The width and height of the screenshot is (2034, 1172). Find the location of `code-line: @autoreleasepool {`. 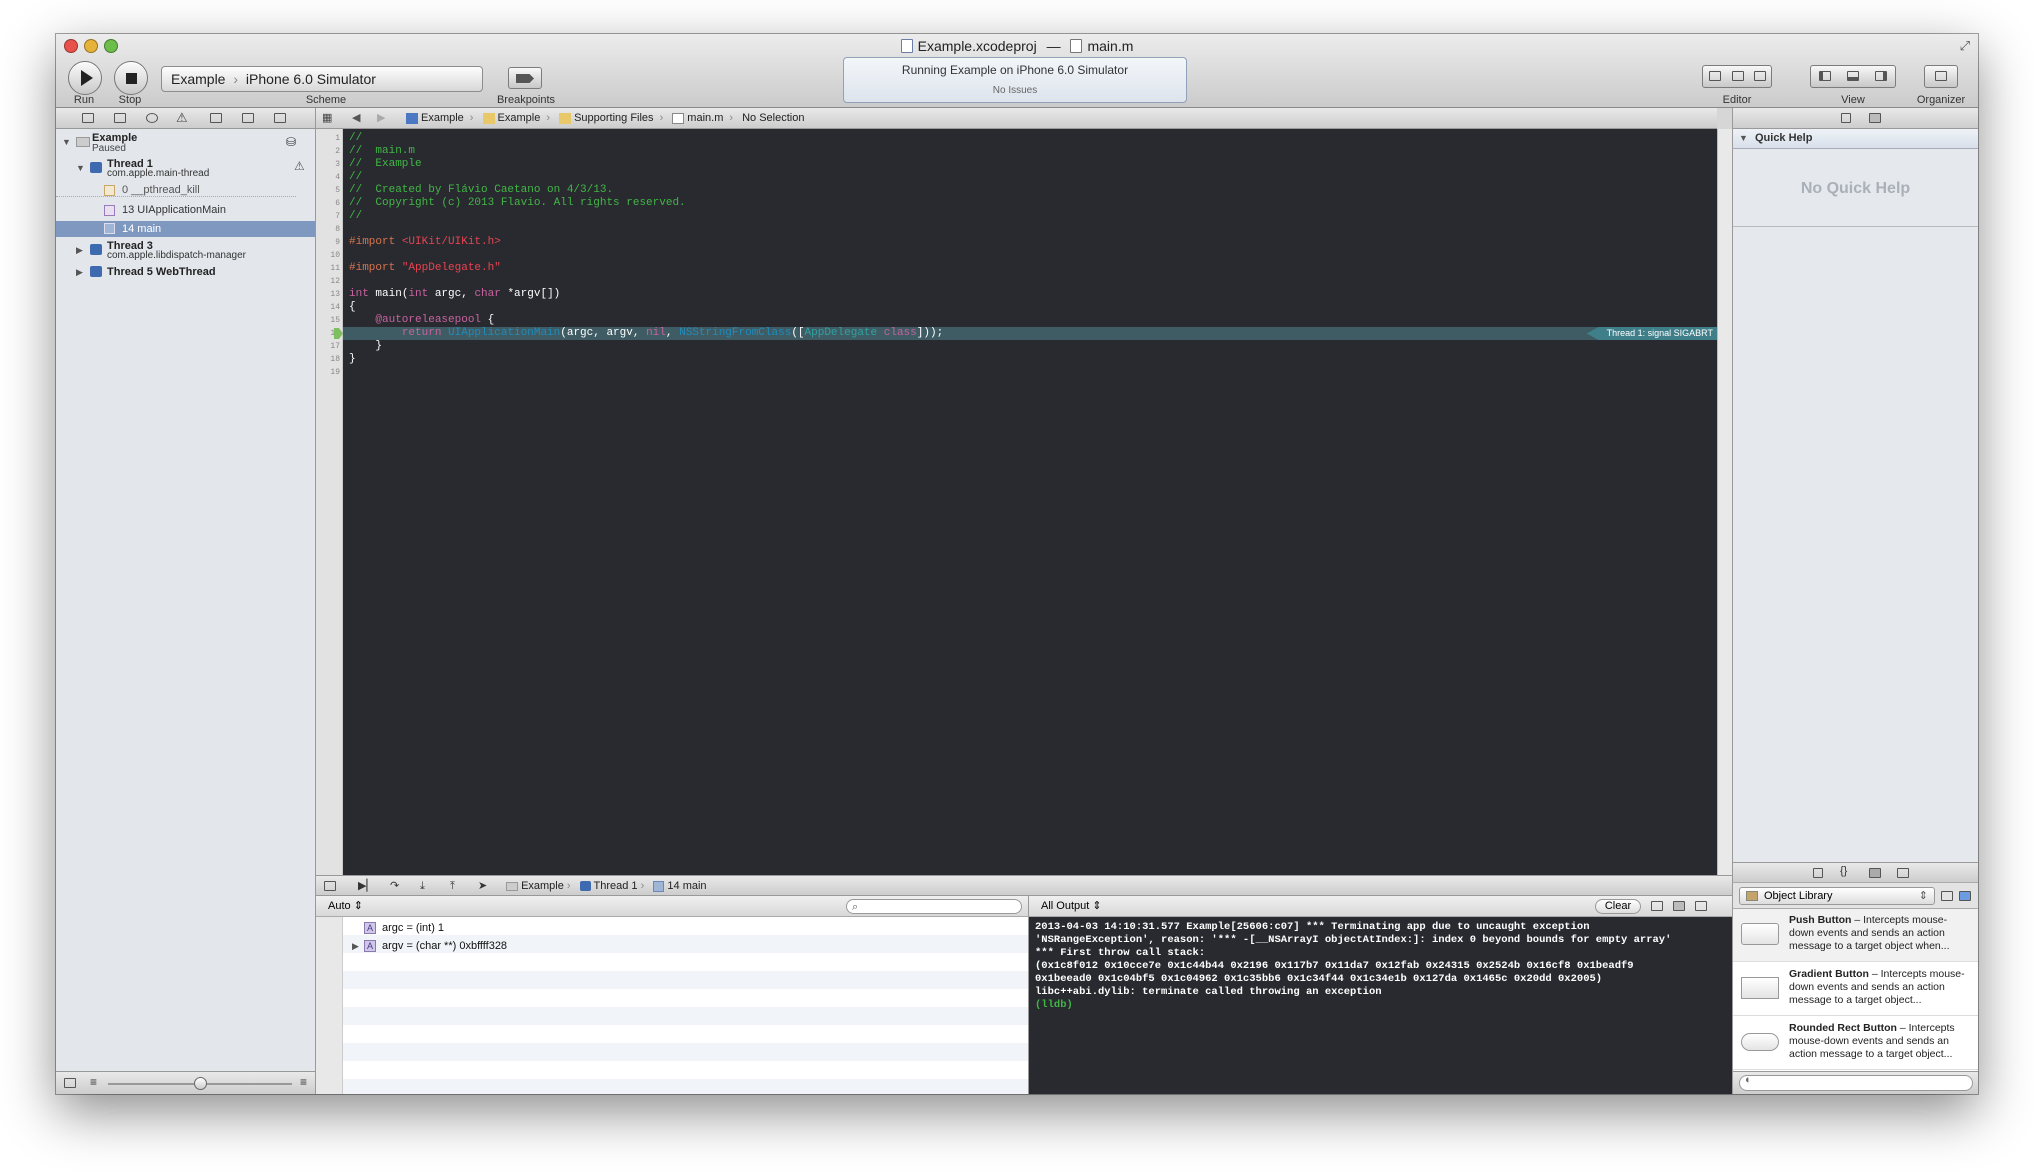

code-line: @autoreleasepool { is located at coordinates (421, 320).